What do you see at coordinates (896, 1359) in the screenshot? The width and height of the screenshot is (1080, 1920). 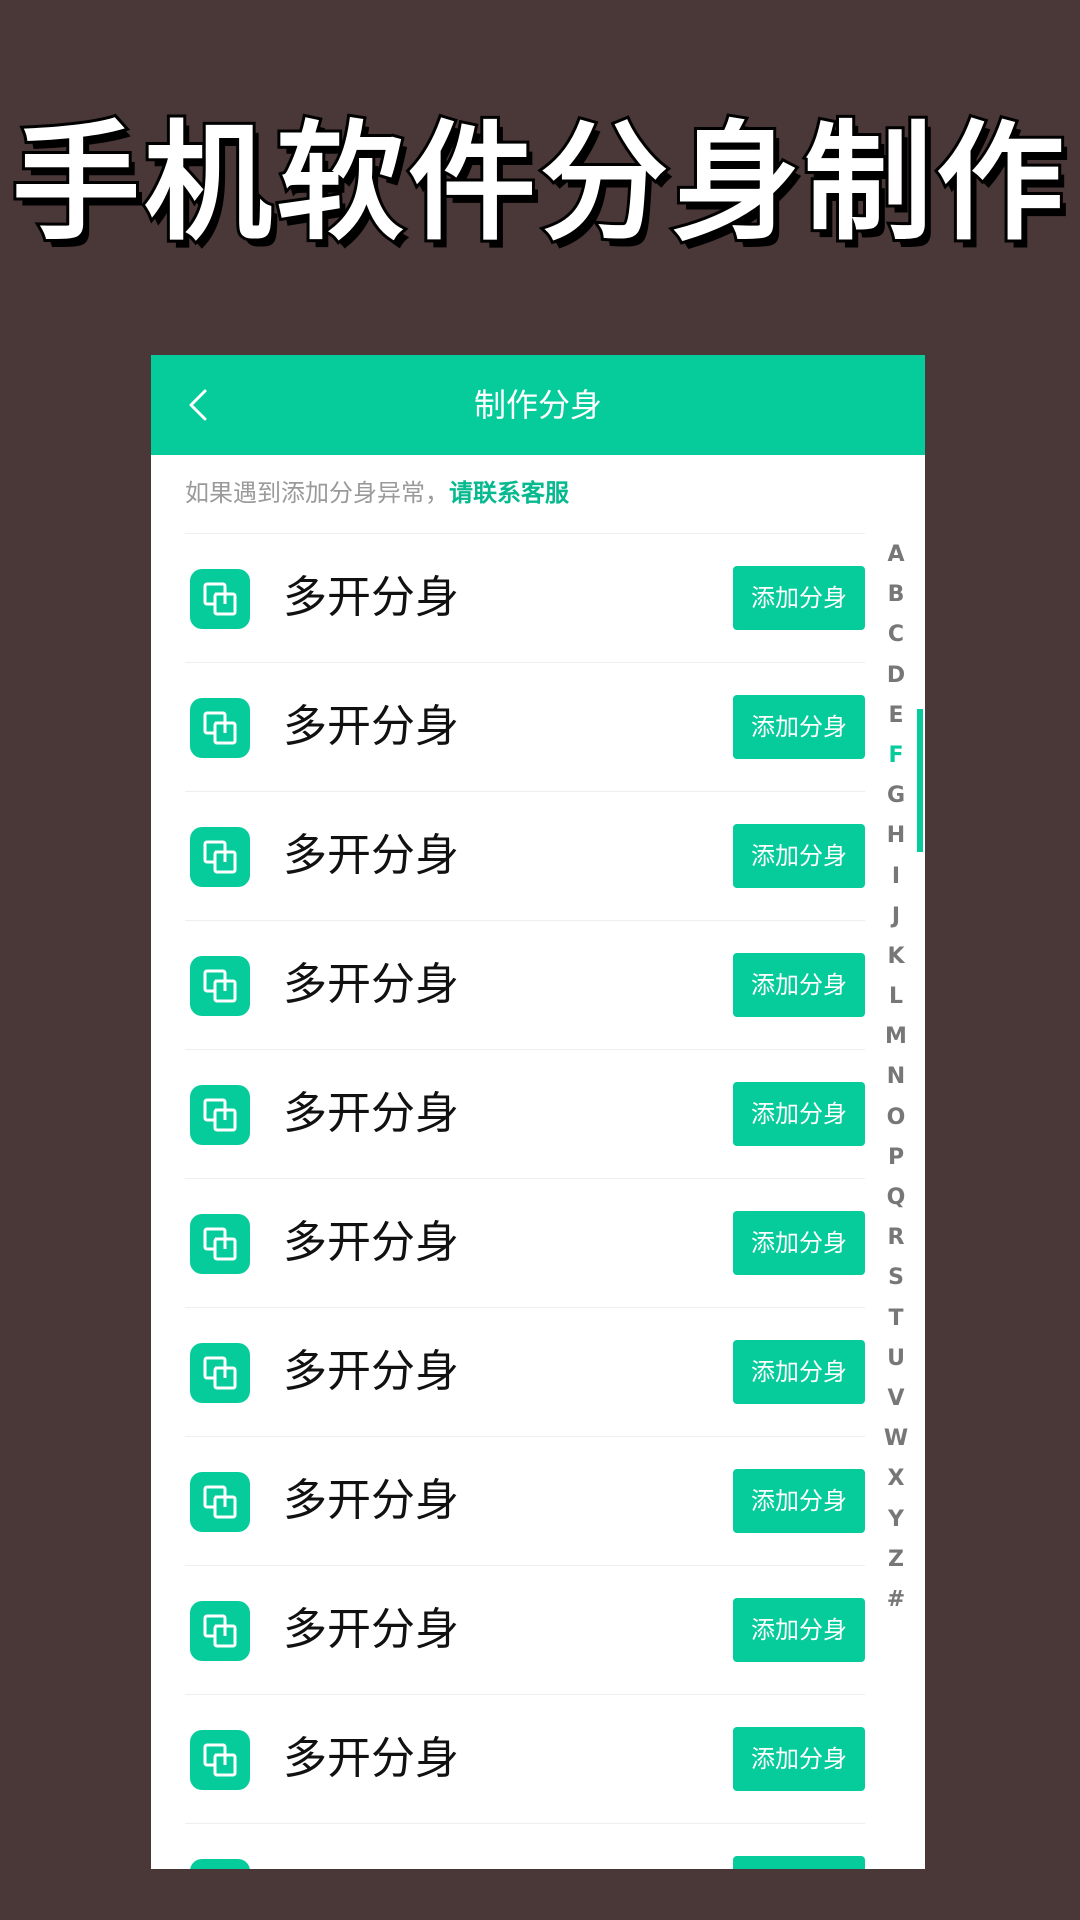 I see `index-letter: U` at bounding box center [896, 1359].